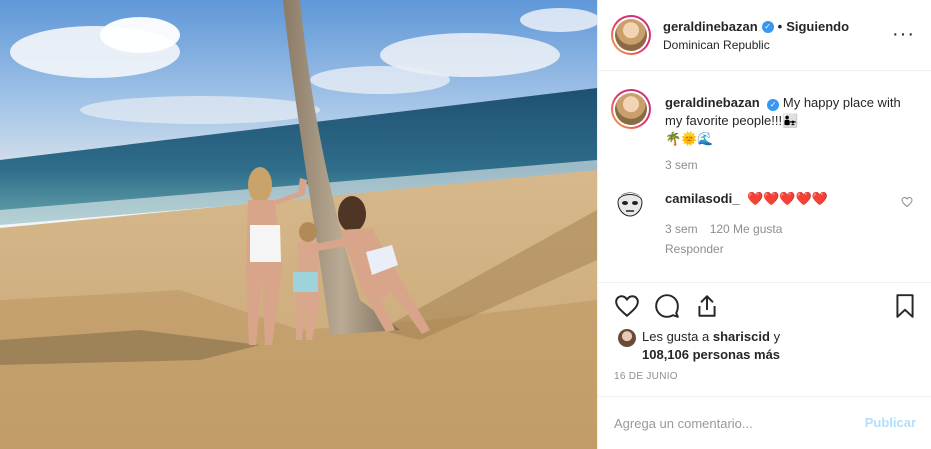  Describe the element at coordinates (627, 338) in the screenshot. I see `liker-avatar` at that location.